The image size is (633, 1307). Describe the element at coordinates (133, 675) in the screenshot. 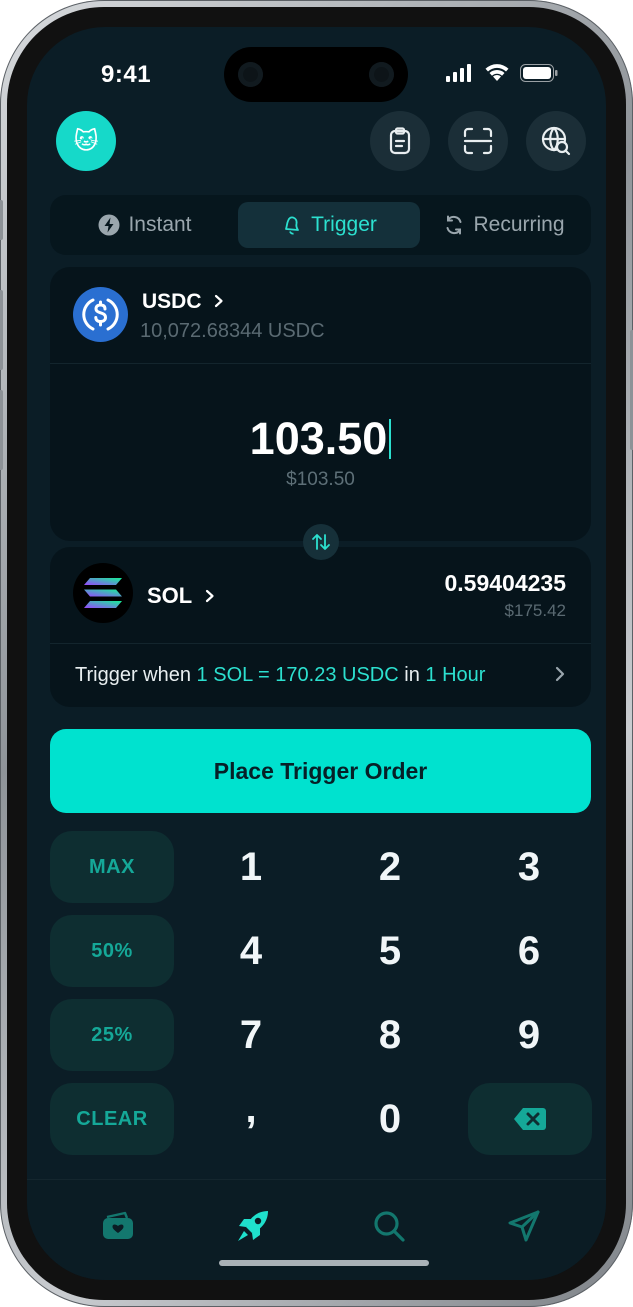

I see `trigger-prefix: Trigger when` at that location.